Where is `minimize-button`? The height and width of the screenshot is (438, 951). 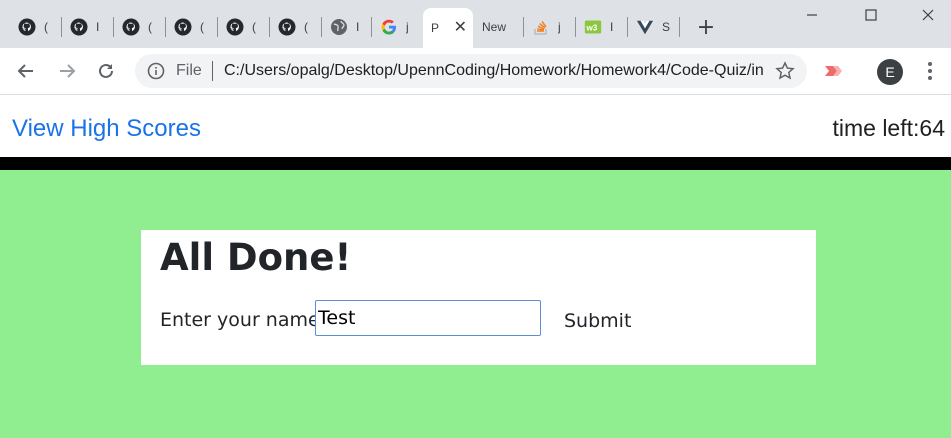
minimize-button is located at coordinates (812, 15).